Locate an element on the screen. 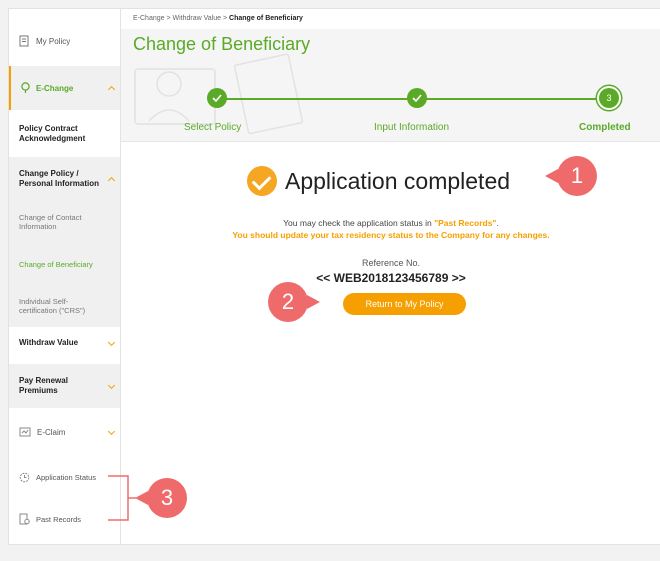  sidebar-item-past-records: Past Records is located at coordinates (64, 519).